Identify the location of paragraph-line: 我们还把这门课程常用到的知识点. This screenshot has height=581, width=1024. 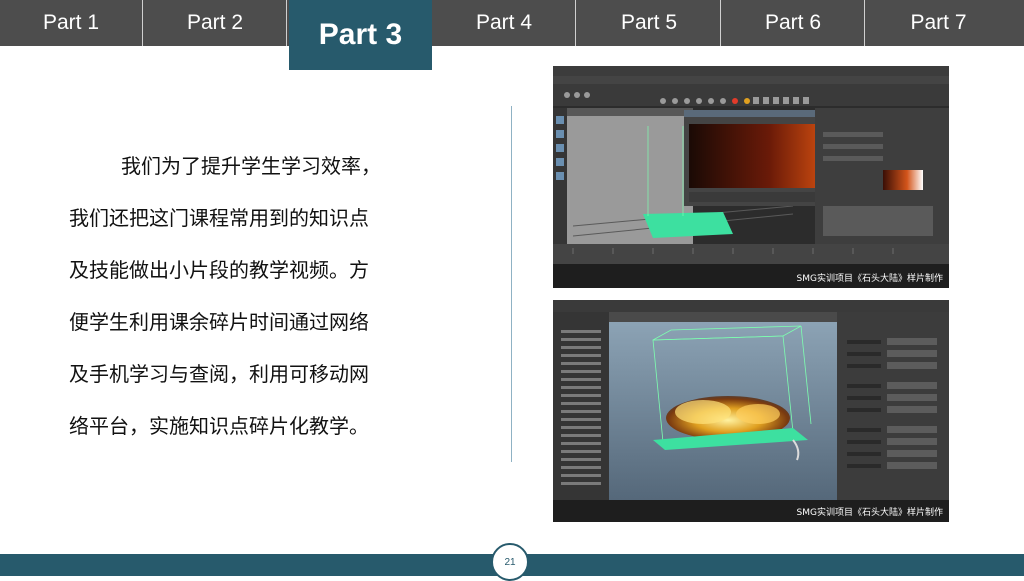
(219, 218).